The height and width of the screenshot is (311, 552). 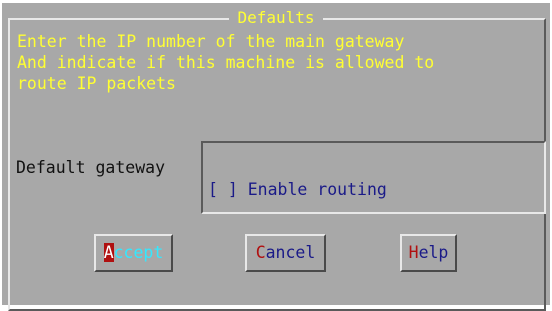 I want to click on accept-label: ccept, so click(x=138, y=252).